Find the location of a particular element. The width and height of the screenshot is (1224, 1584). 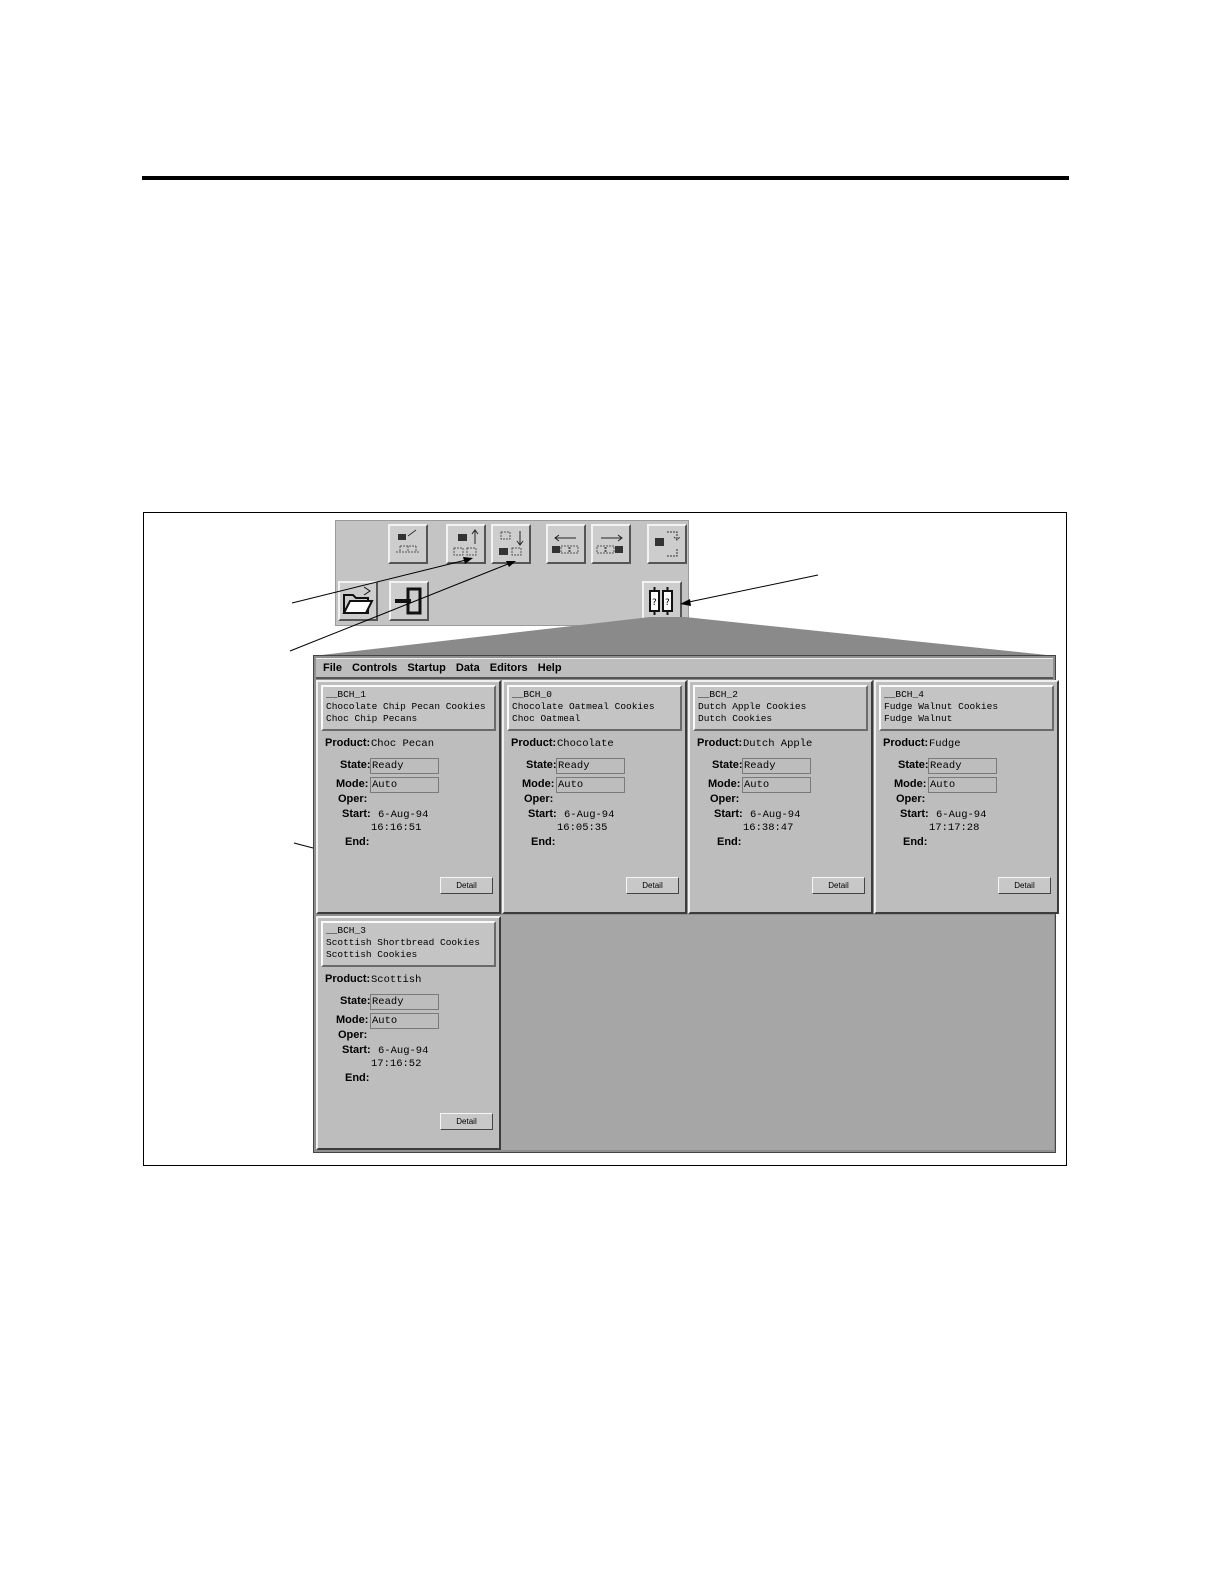

product-value: Chocolate is located at coordinates (585, 744).